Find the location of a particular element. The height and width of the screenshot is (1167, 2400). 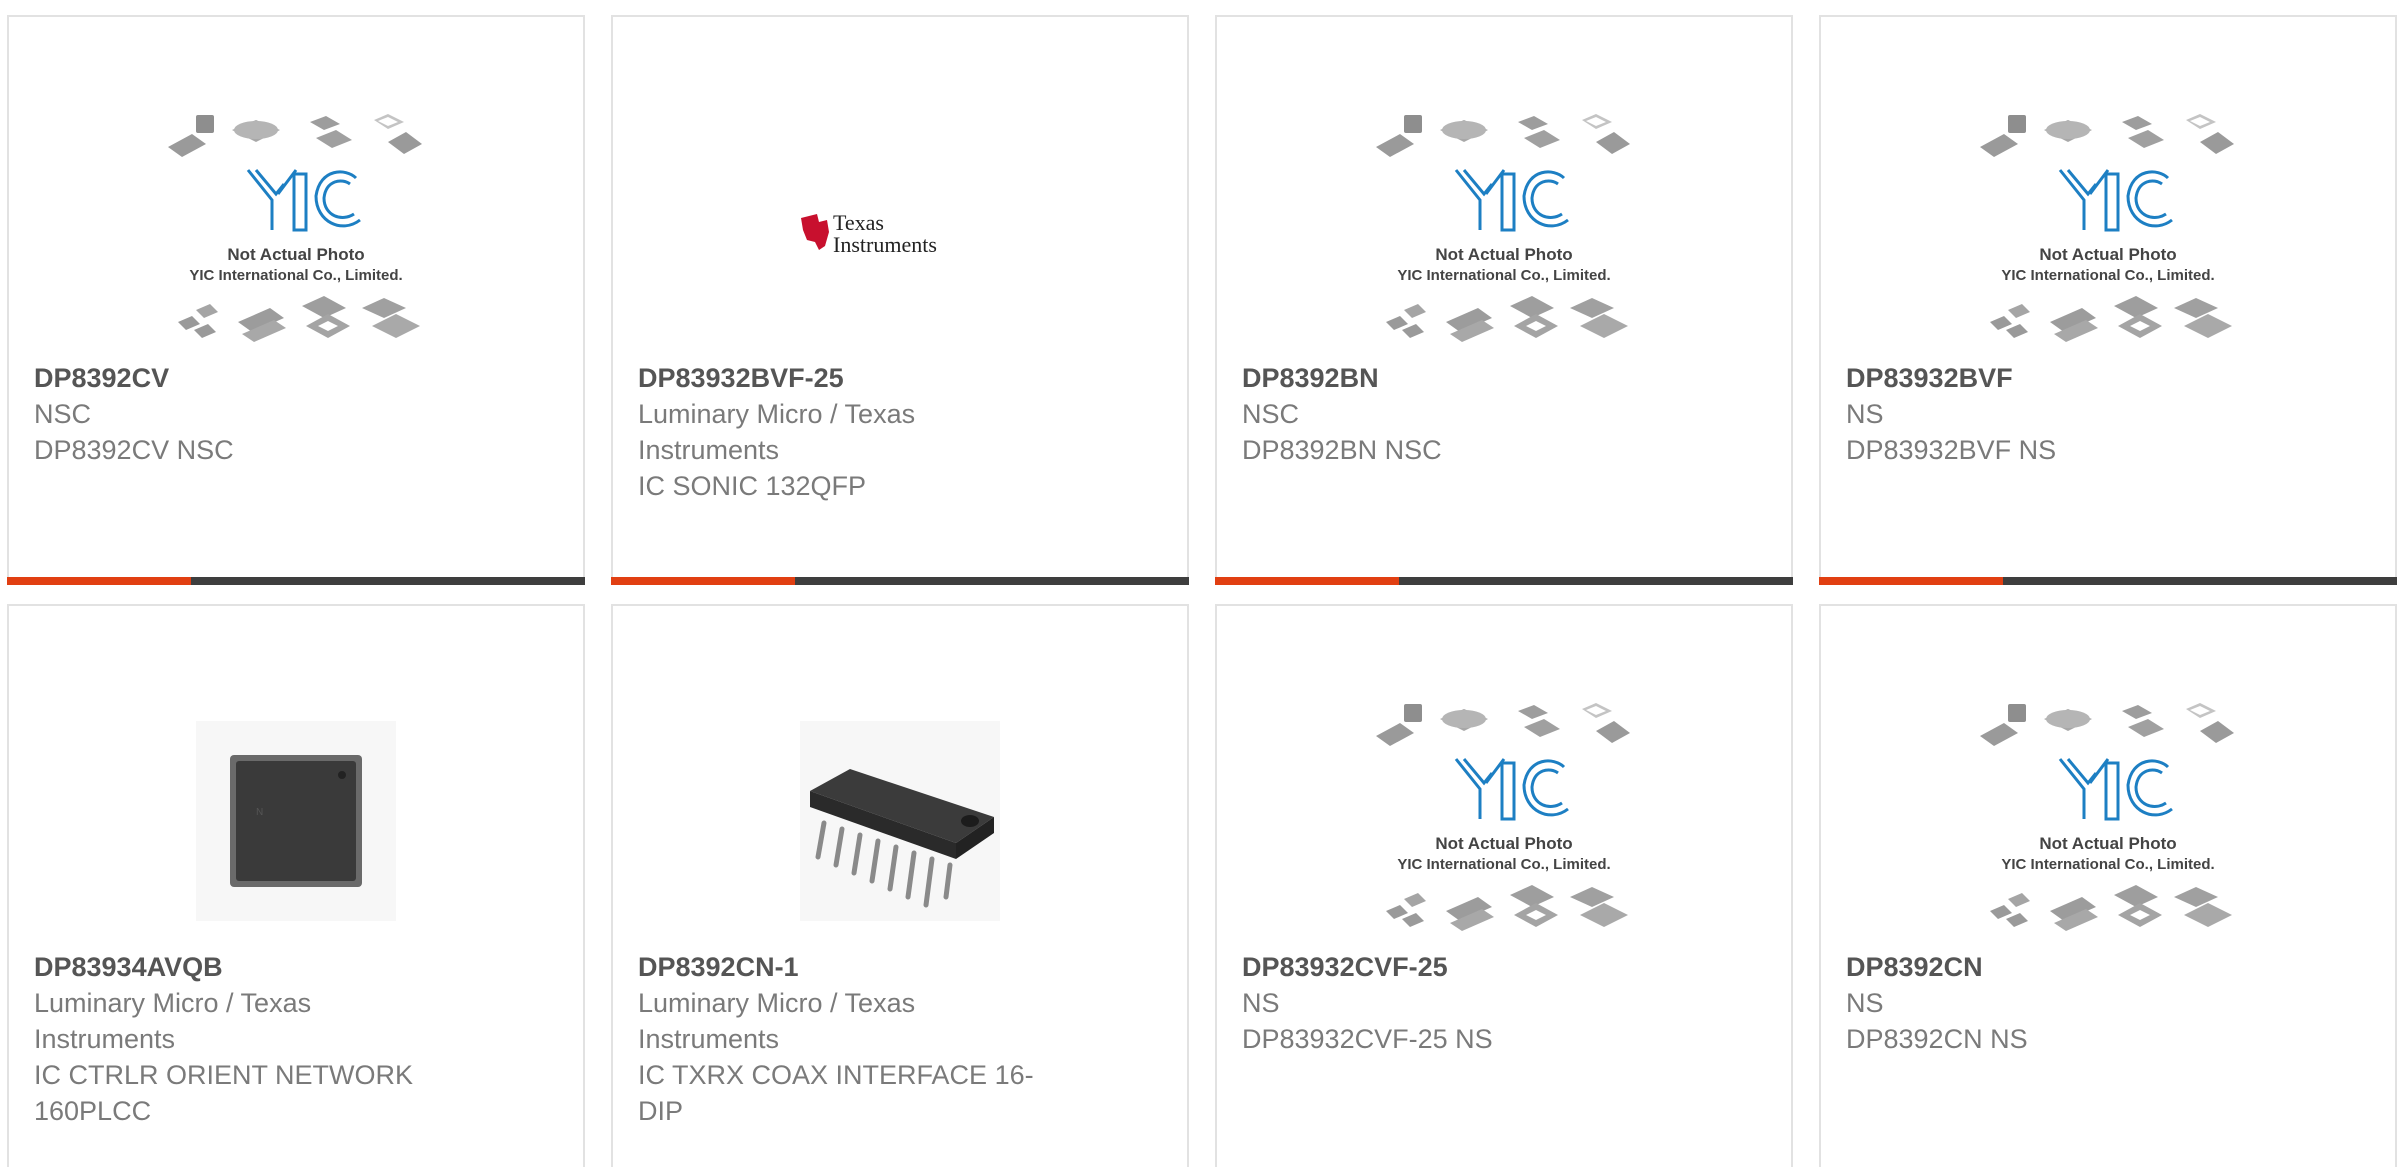

product-image: N is located at coordinates (296, 821).